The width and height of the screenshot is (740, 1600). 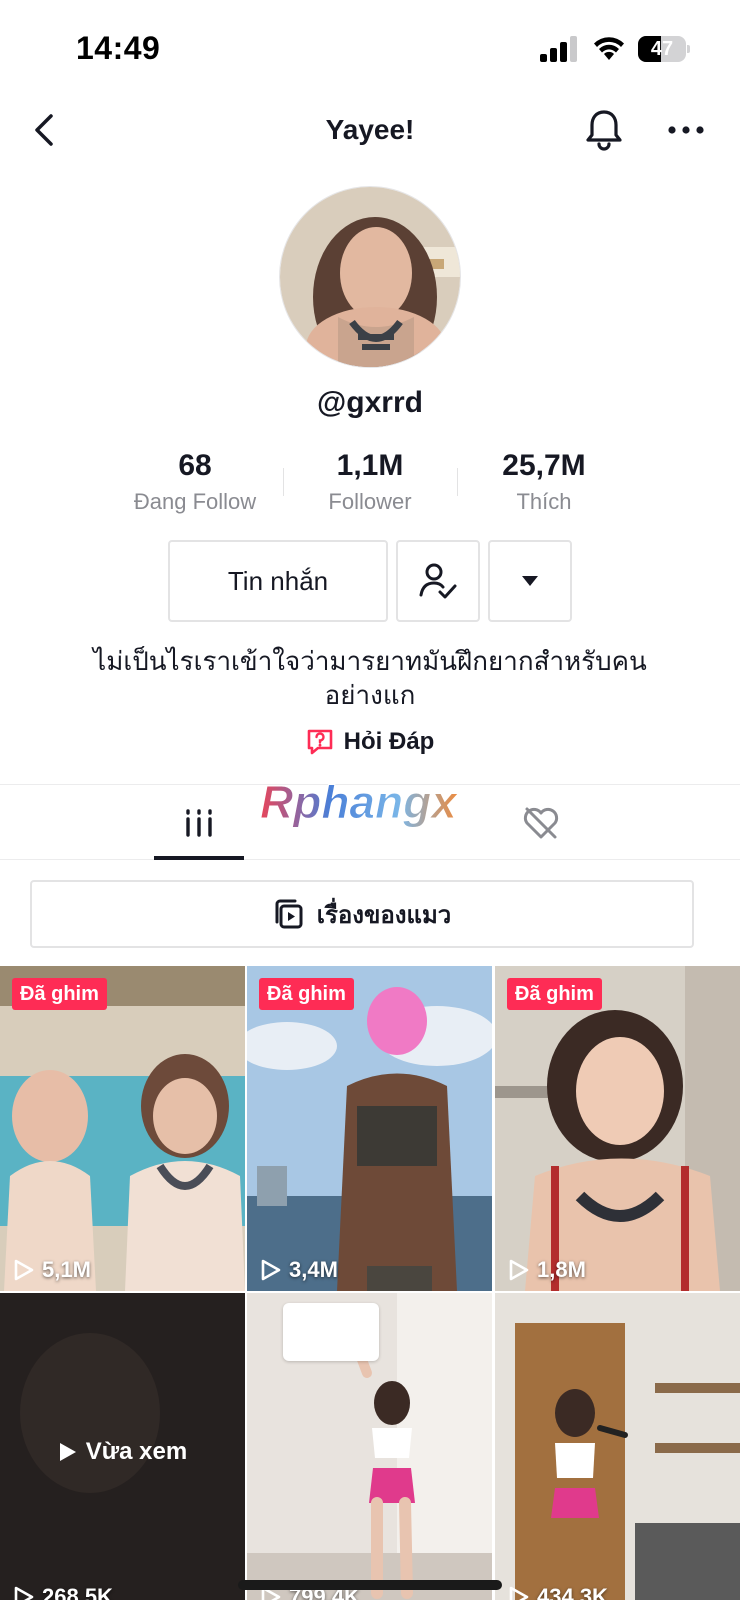 What do you see at coordinates (370, 1585) in the screenshot?
I see `home-indicator` at bounding box center [370, 1585].